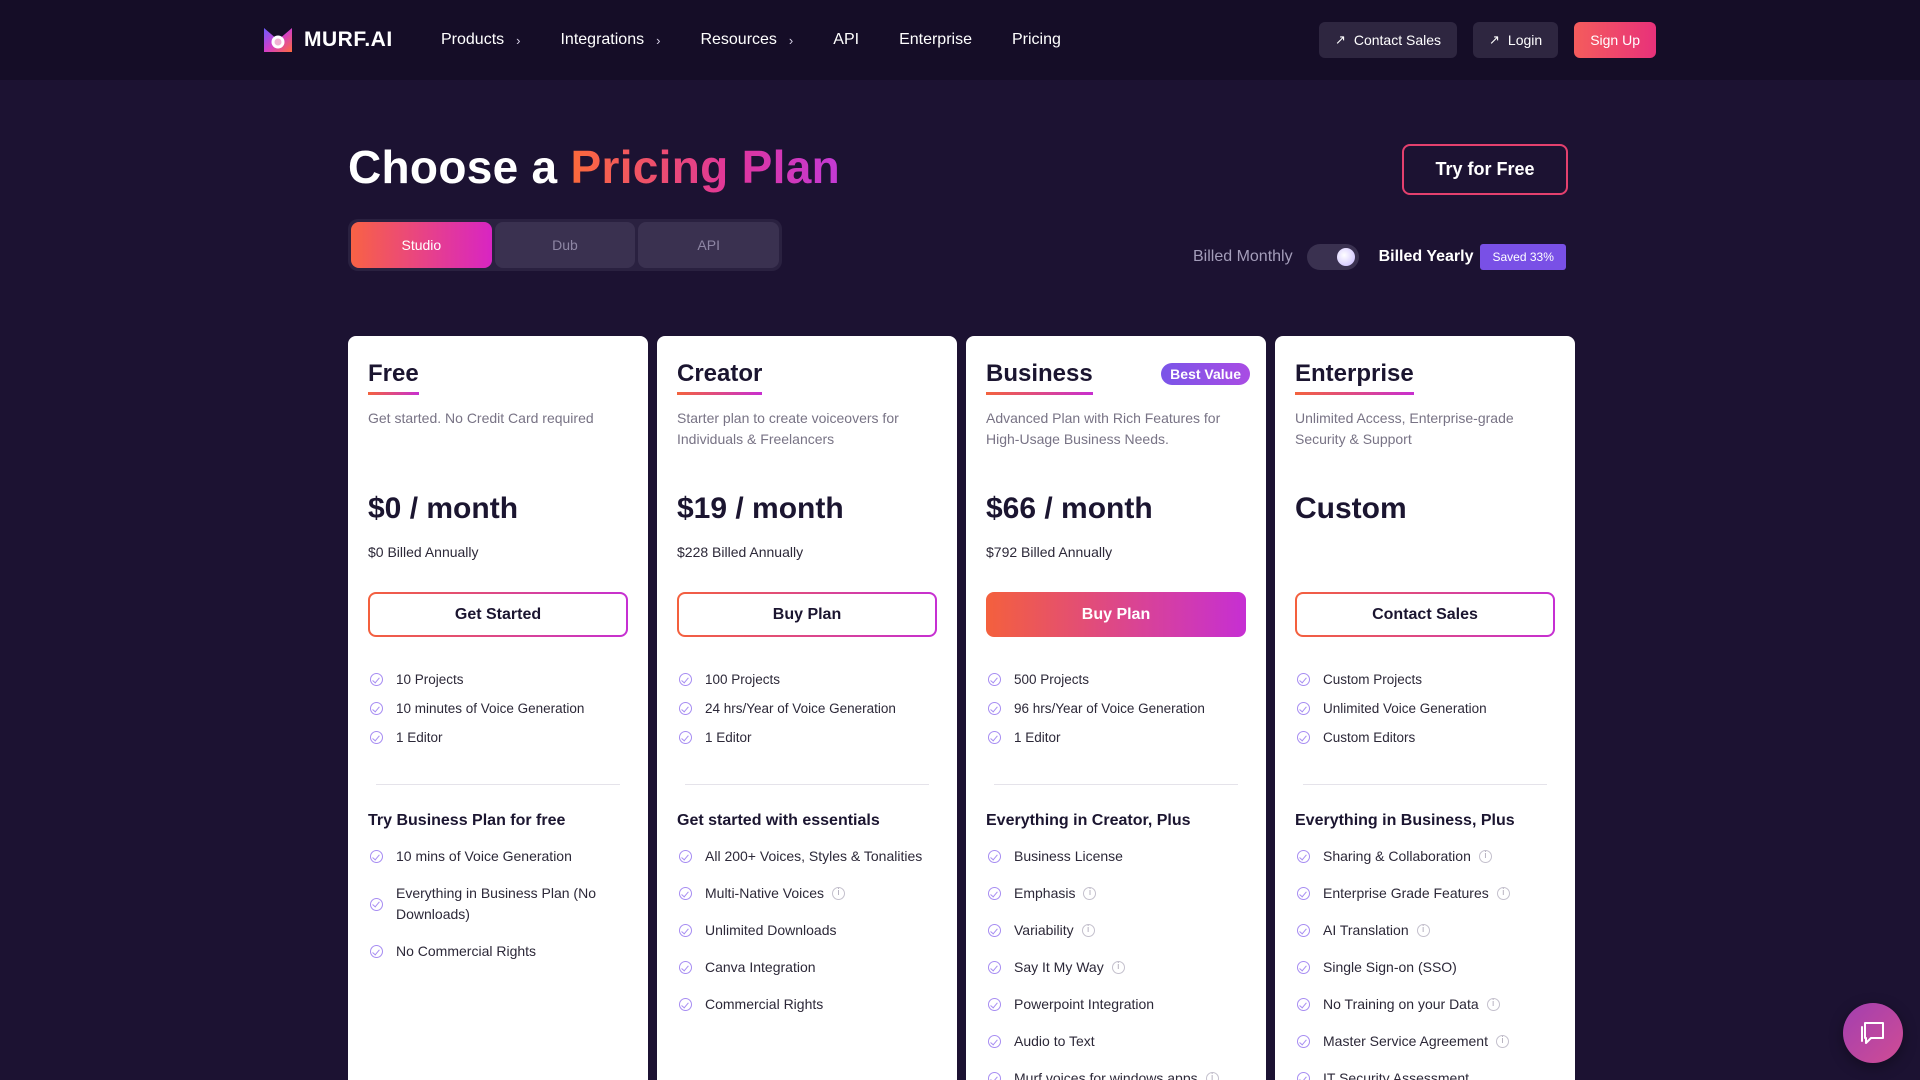 The width and height of the screenshot is (1920, 1080). I want to click on feature-label: Powerpoint Integration, so click(1084, 1004).